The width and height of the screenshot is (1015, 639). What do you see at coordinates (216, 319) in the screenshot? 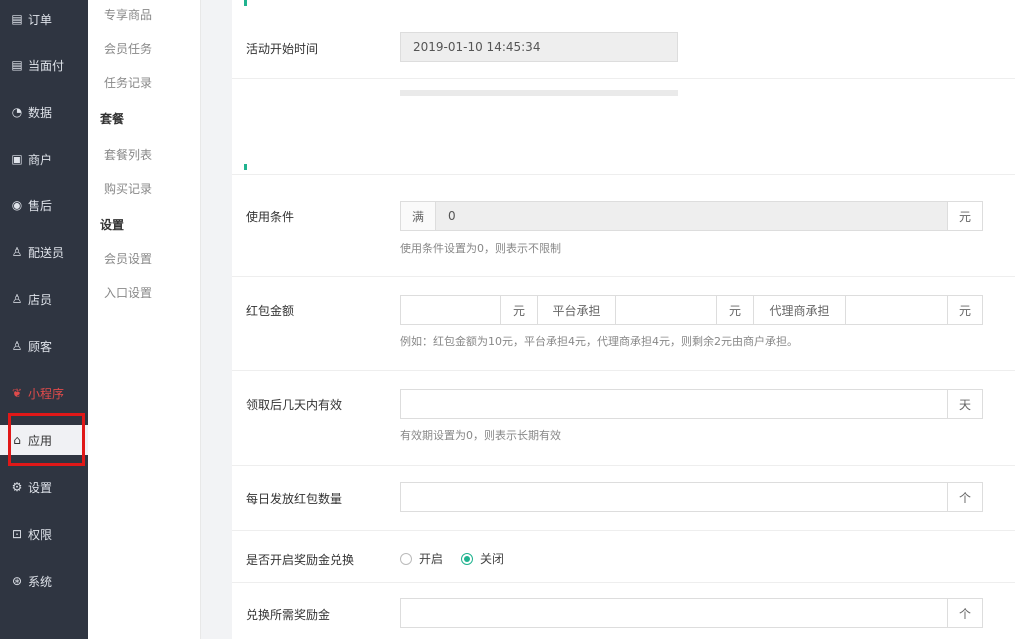
I see `content-gutter` at bounding box center [216, 319].